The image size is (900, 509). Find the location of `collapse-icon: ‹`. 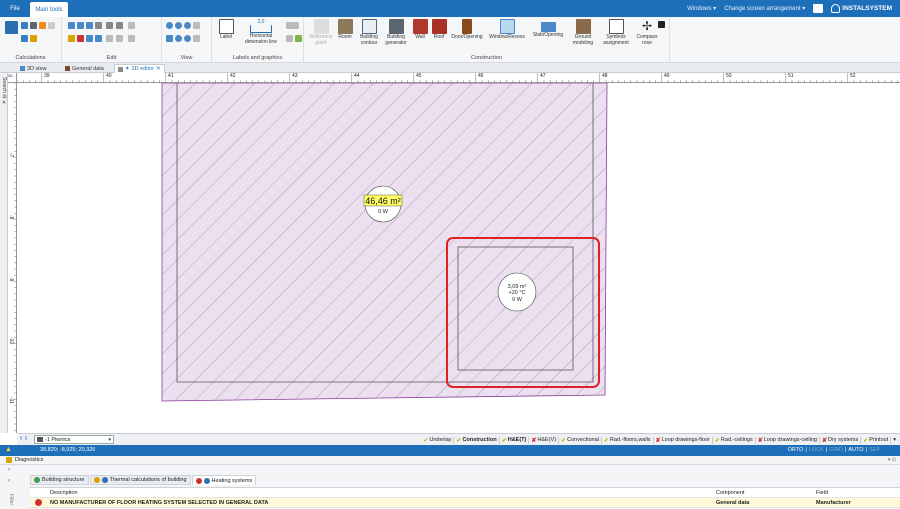

collapse-icon: ‹ is located at coordinates (9, 481).